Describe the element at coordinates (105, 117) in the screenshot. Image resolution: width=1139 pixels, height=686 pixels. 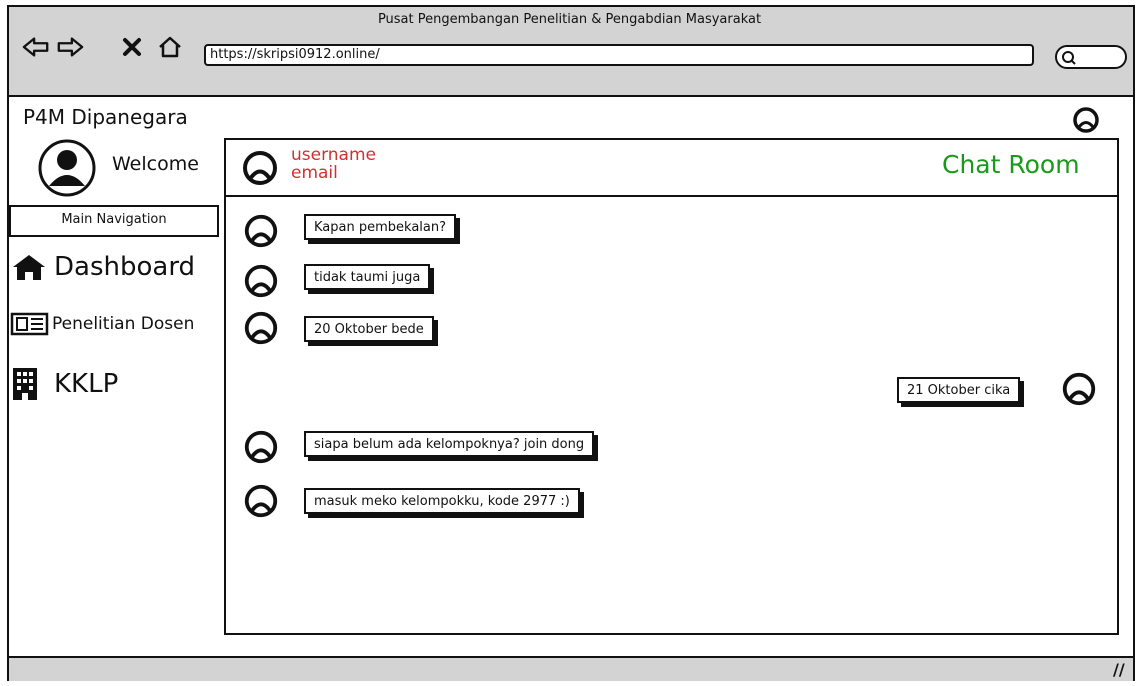
I see `app-brand: P4M Dipanegara` at that location.